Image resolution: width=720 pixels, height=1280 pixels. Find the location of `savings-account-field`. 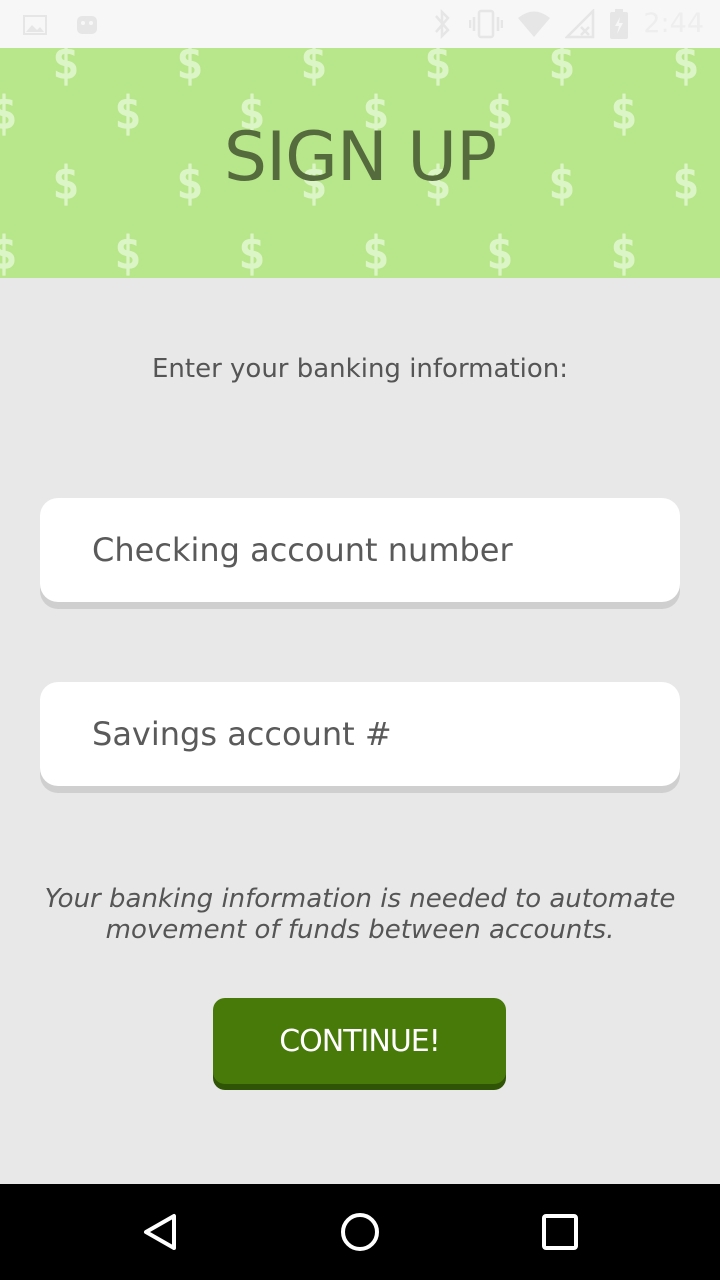

savings-account-field is located at coordinates (360, 734).